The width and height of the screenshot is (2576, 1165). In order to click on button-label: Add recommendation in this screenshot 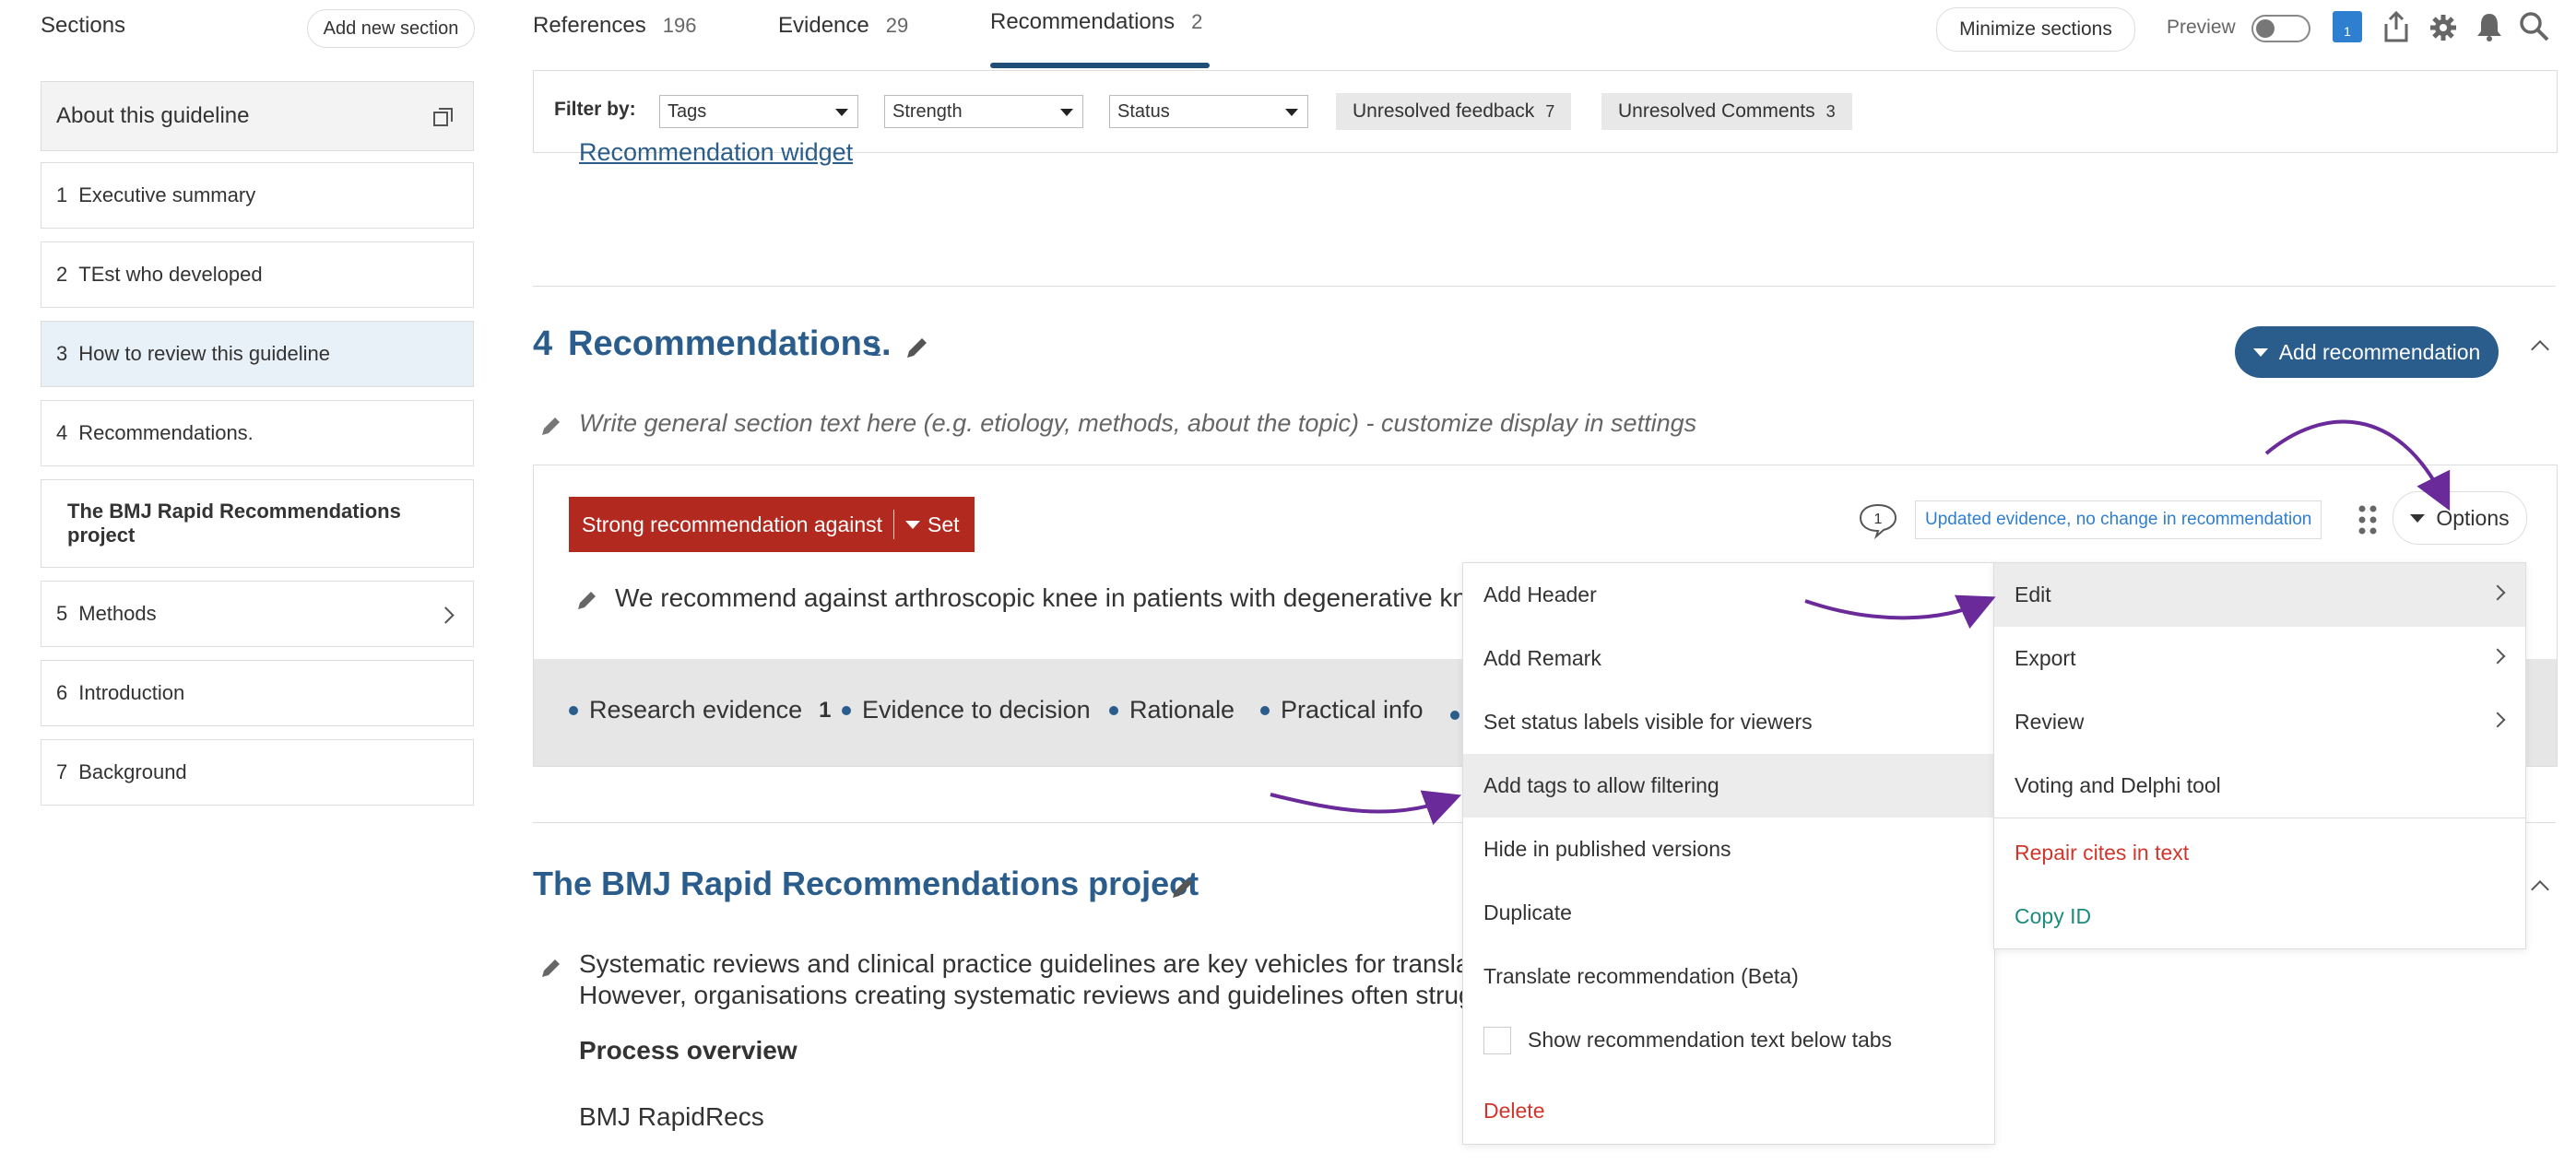, I will do `click(2379, 351)`.